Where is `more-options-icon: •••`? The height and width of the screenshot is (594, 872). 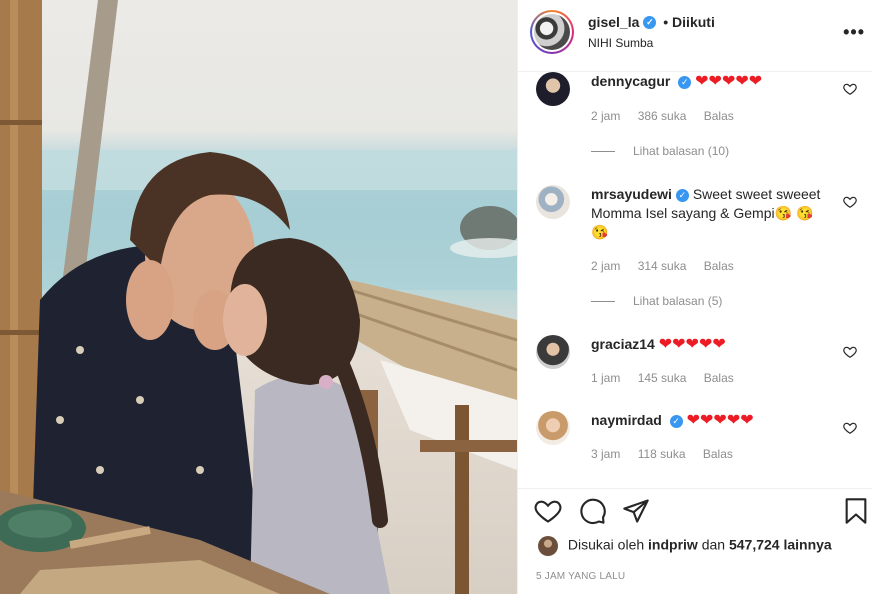
more-options-icon: ••• is located at coordinates (854, 32).